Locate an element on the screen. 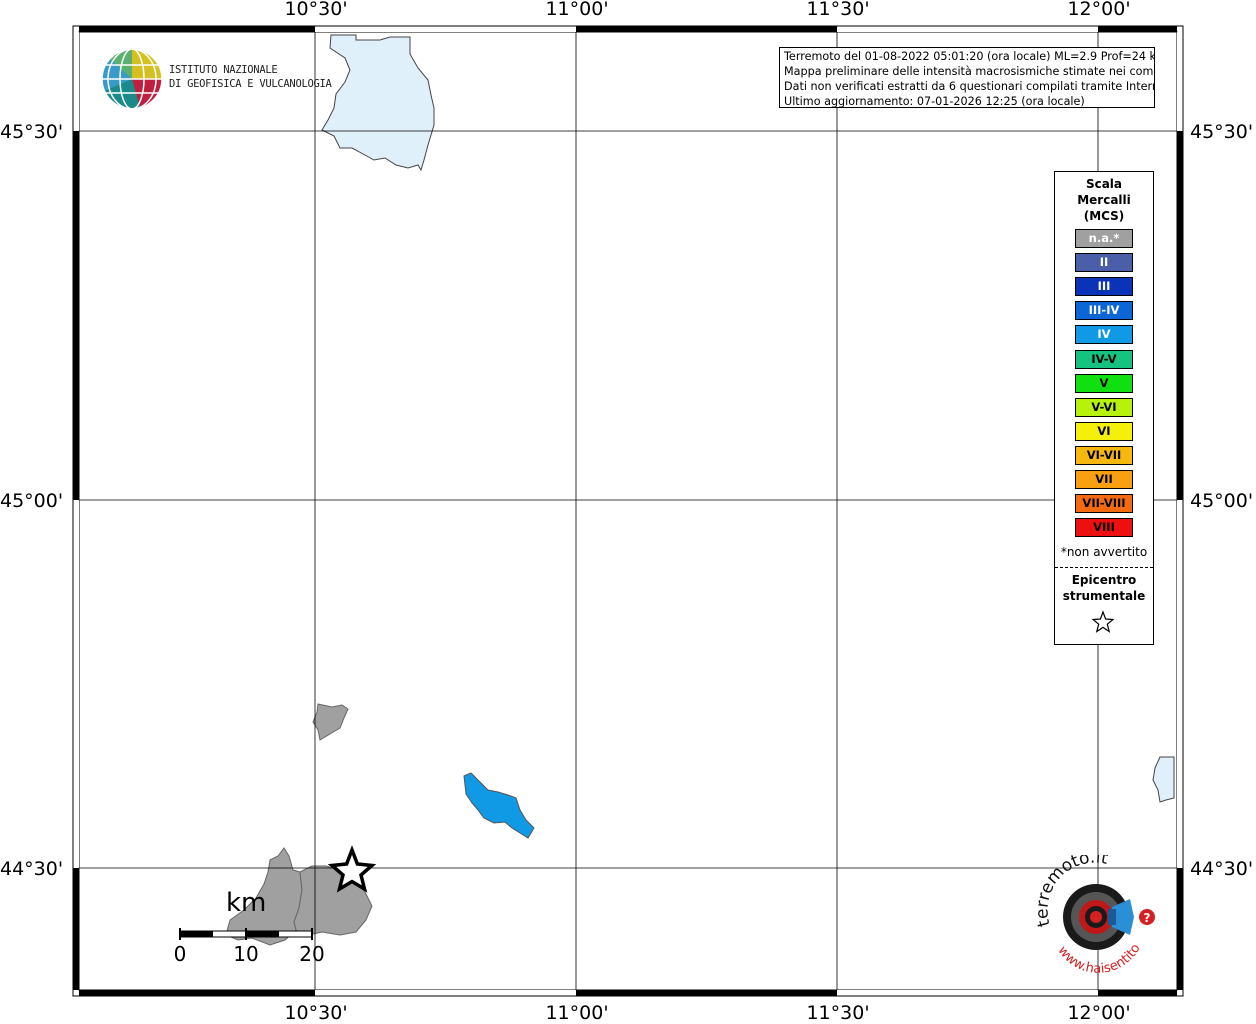 The height and width of the screenshot is (1024, 1256). legend-swatch-iii: III is located at coordinates (1104, 287).